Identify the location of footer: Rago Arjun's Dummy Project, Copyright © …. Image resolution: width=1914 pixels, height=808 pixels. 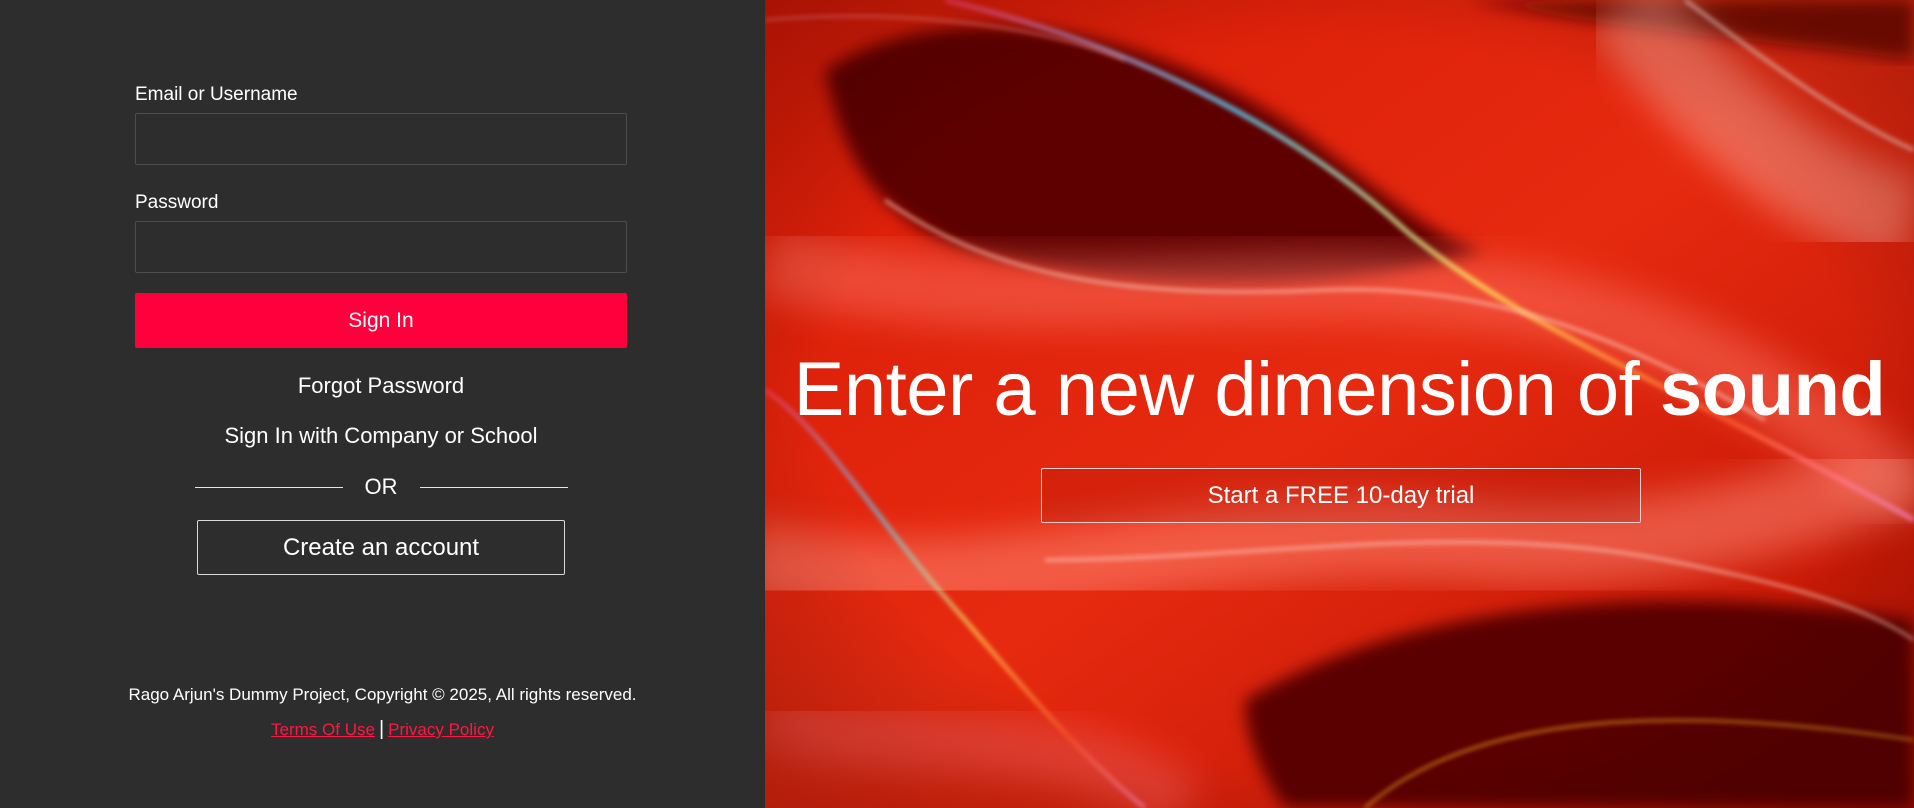
(382, 712).